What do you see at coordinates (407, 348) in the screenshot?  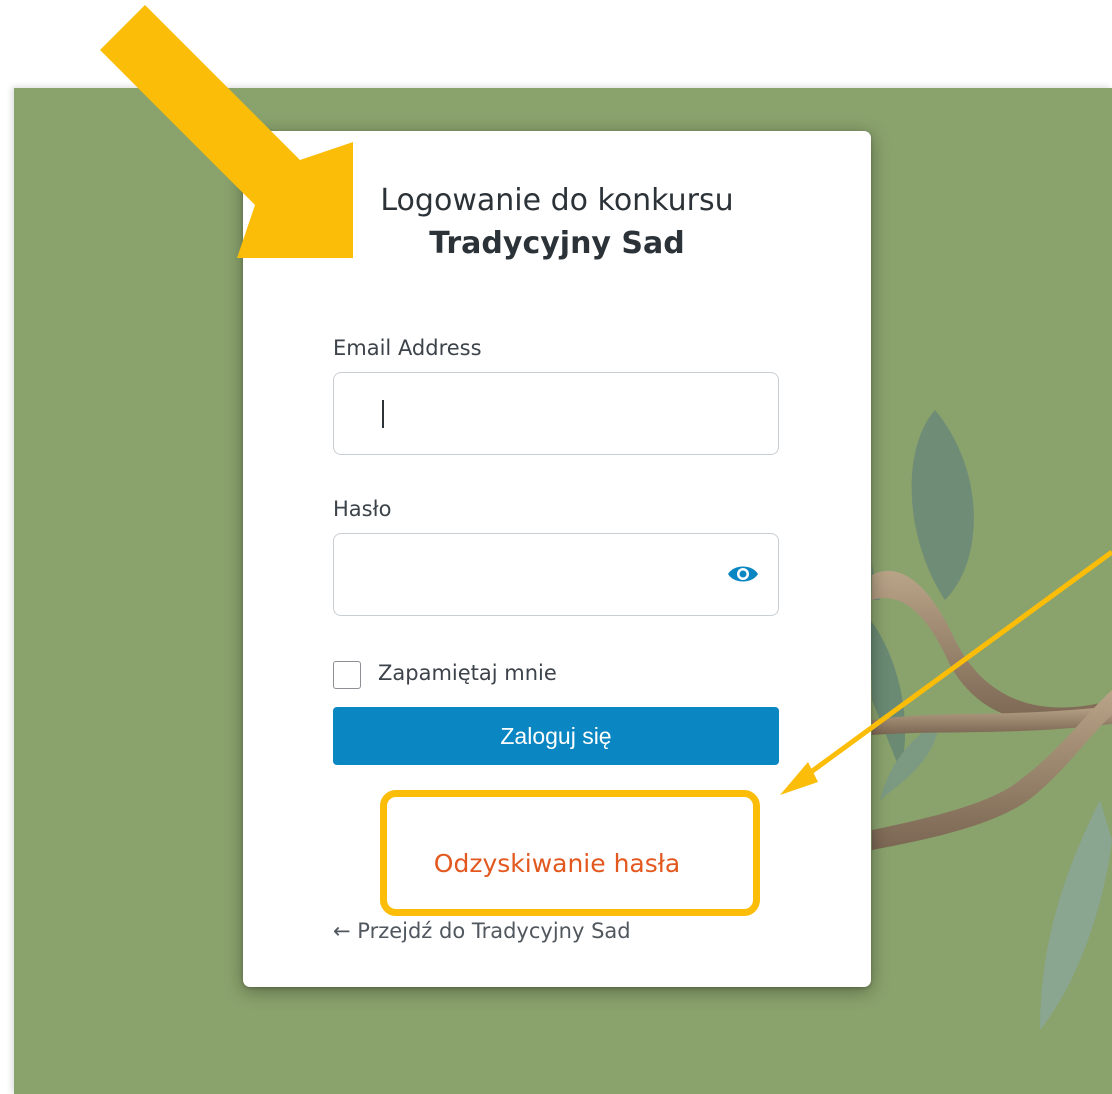 I see `email-label: Email Address` at bounding box center [407, 348].